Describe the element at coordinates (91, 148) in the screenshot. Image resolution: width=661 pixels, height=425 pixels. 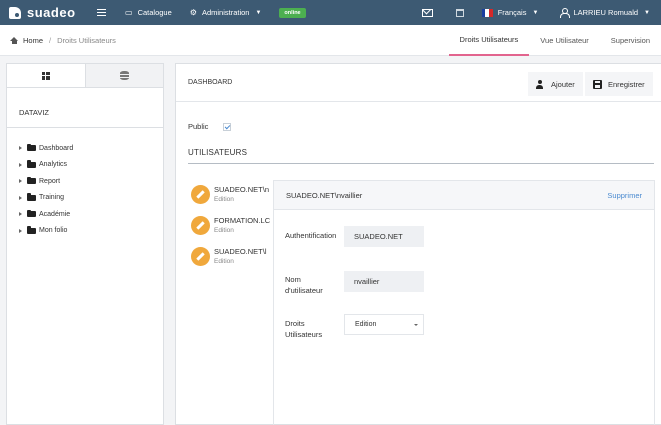
I see `tree-item-dashboard: Dashboard` at that location.